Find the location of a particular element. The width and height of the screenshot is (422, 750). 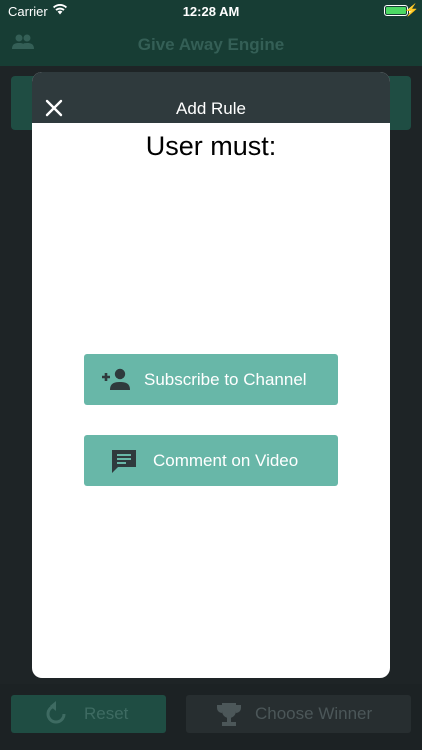

modal-title: Add Rule is located at coordinates (211, 108).